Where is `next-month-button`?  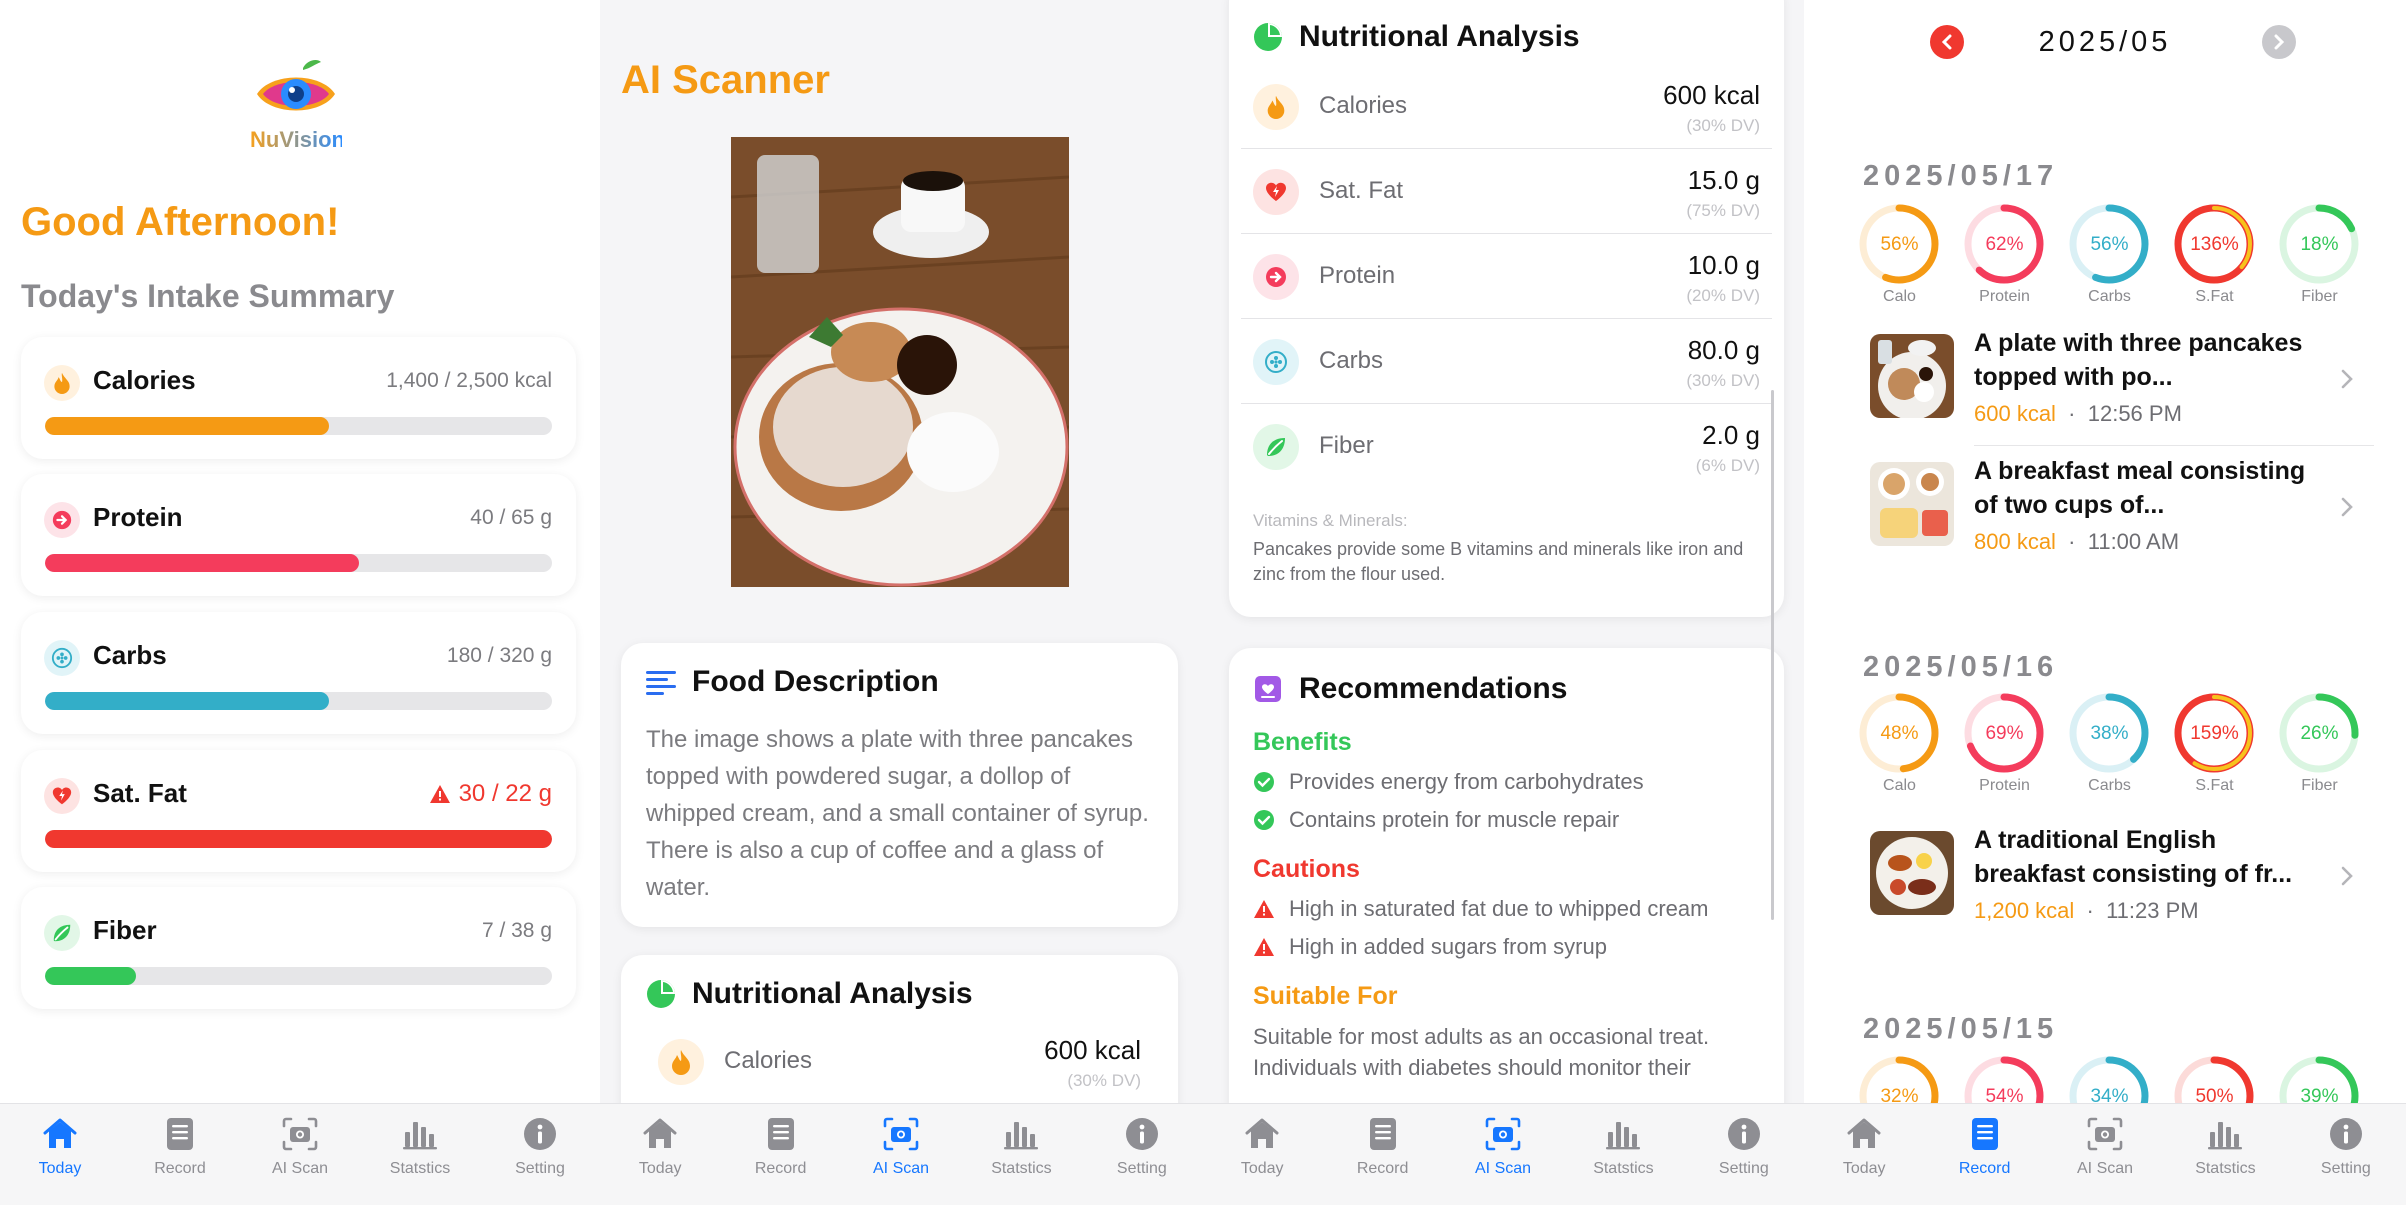
next-month-button is located at coordinates (2279, 42).